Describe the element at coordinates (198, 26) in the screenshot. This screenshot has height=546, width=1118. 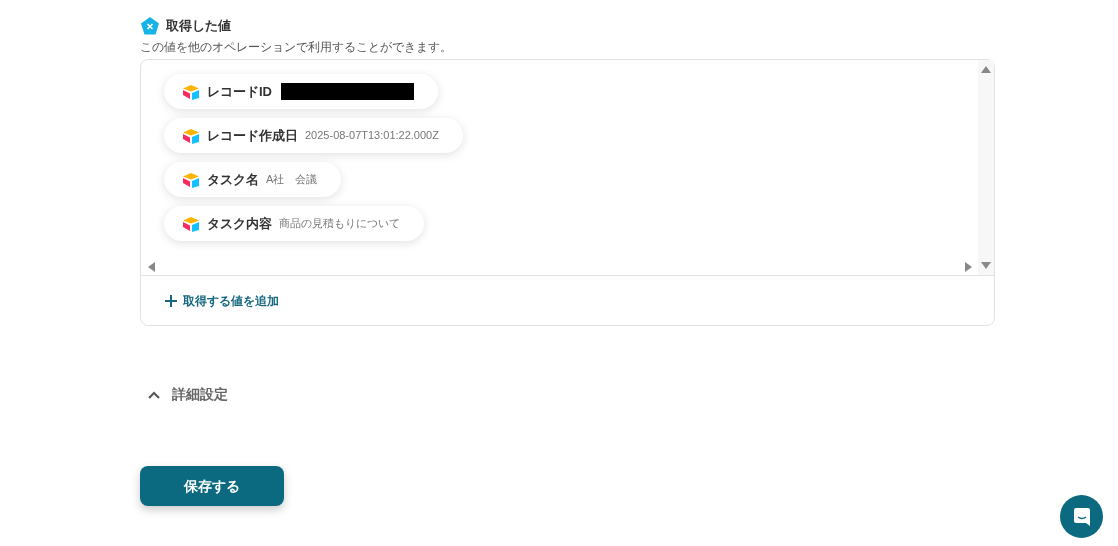
I see `section-title: 取得した値` at that location.